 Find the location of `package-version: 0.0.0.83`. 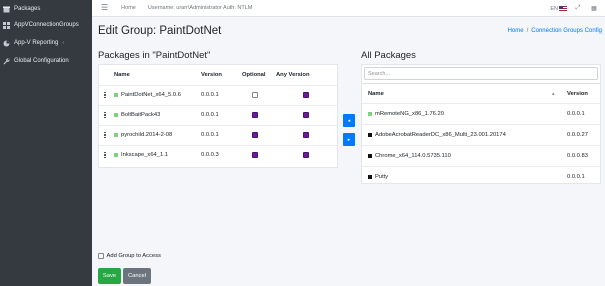

package-version: 0.0.0.83 is located at coordinates (577, 156).